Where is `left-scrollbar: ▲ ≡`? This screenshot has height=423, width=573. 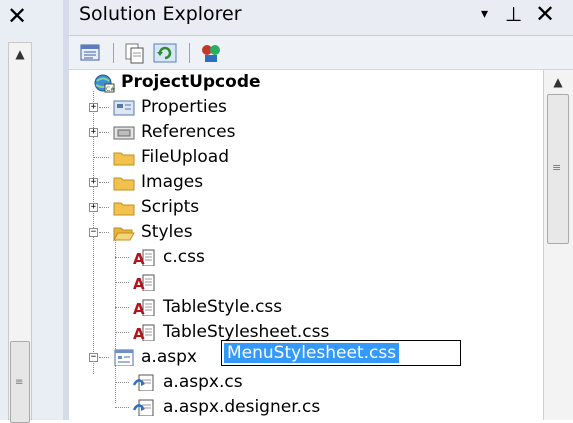
left-scrollbar: ▲ ≡ is located at coordinates (20, 232).